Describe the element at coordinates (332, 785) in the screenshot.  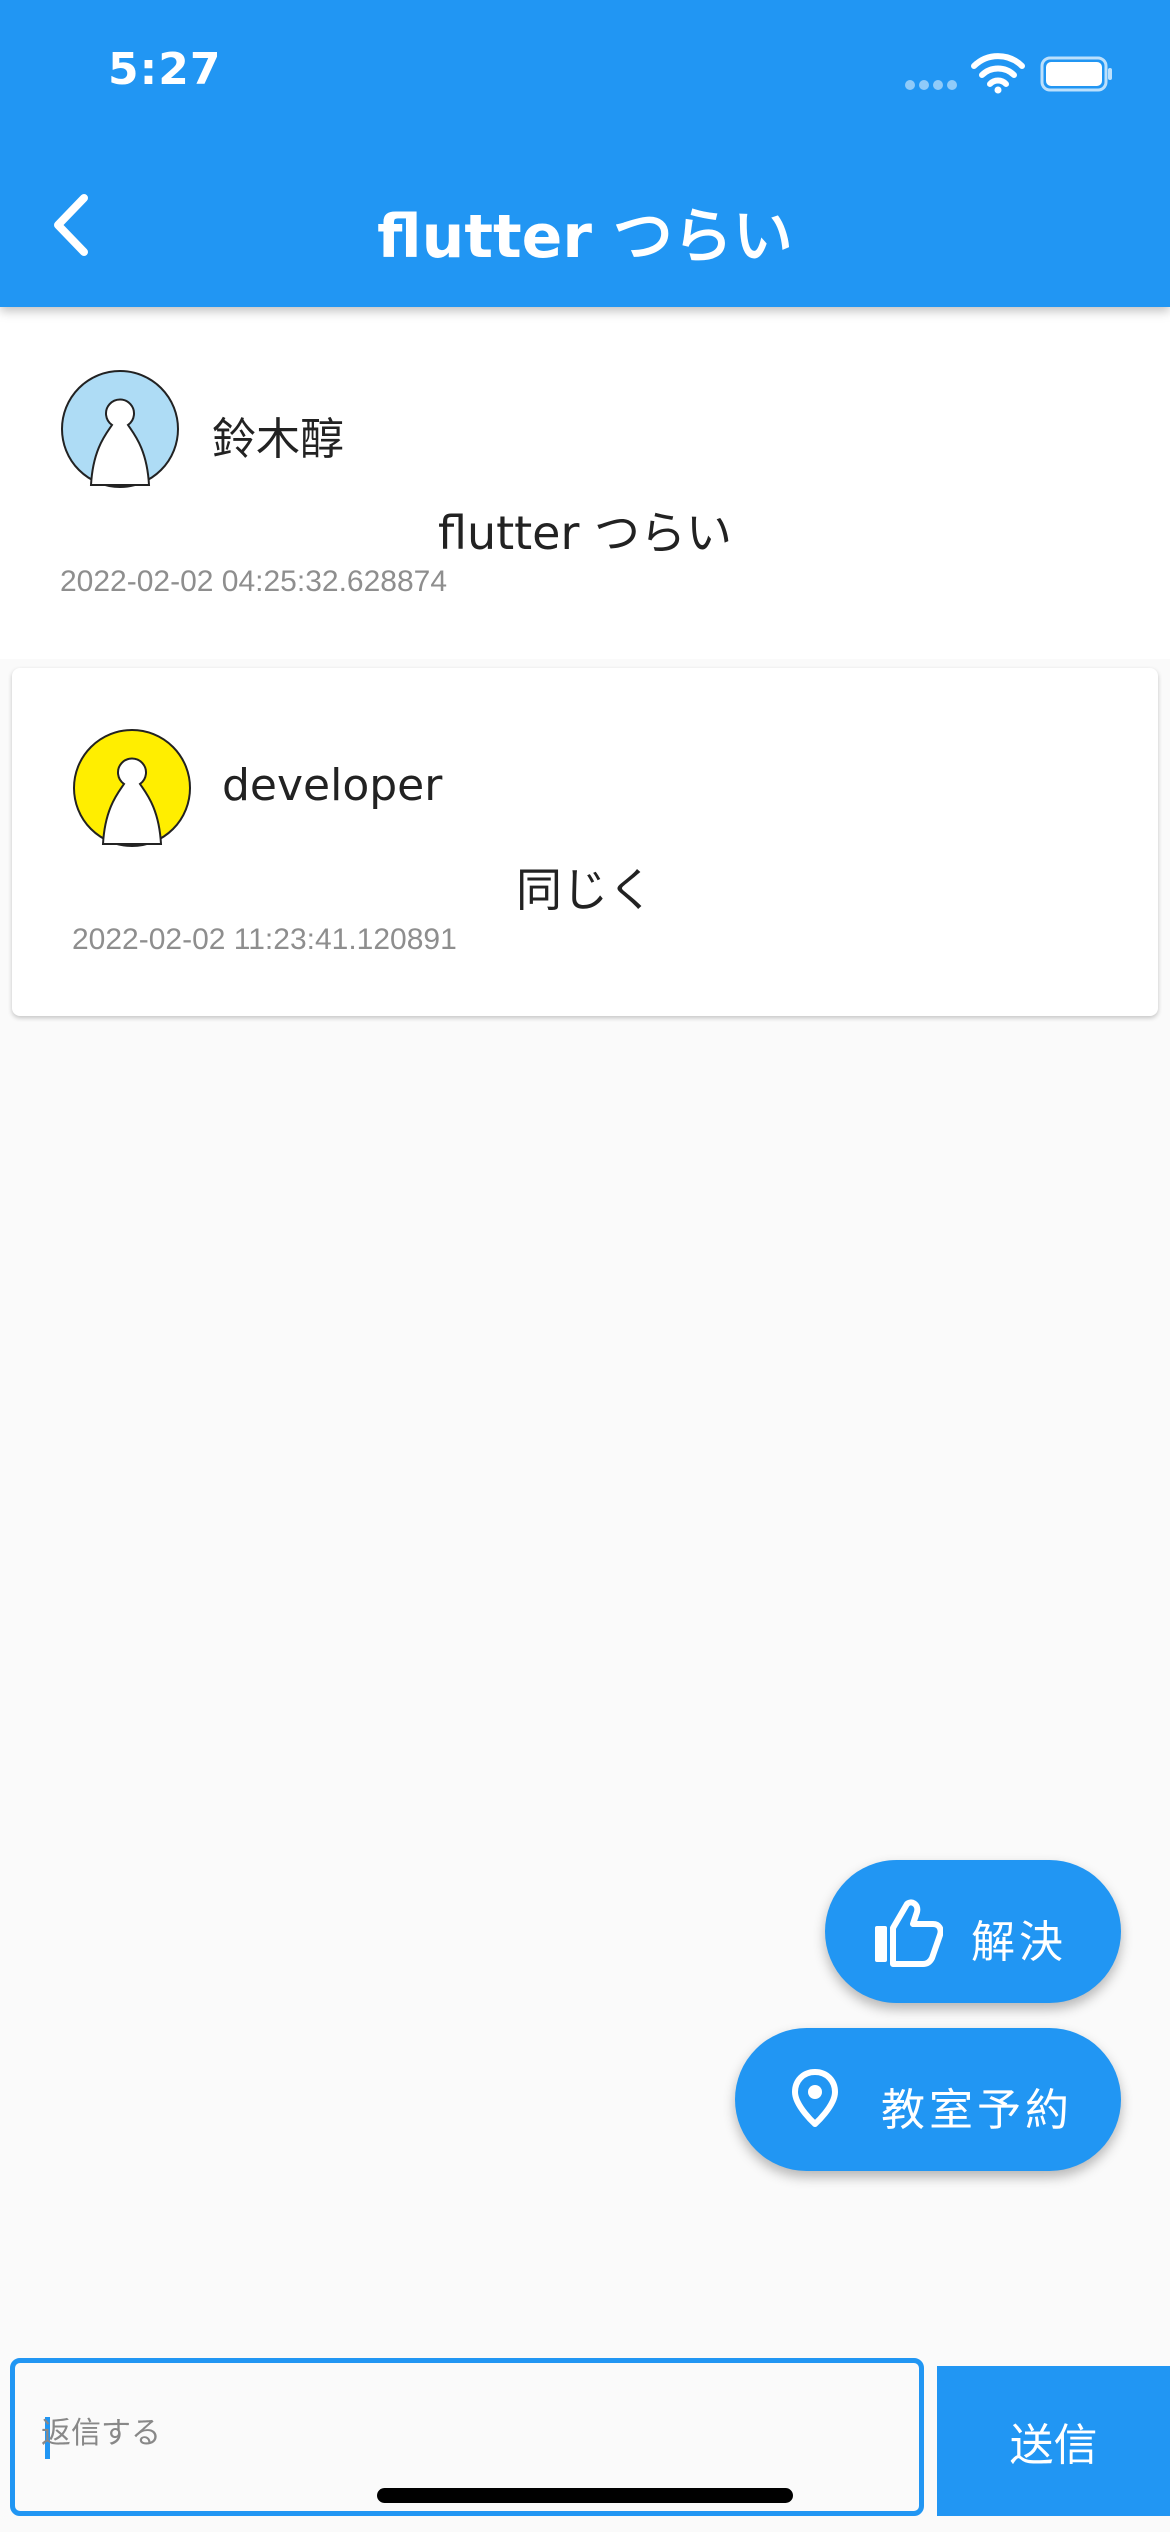
I see `post-author: developer` at that location.